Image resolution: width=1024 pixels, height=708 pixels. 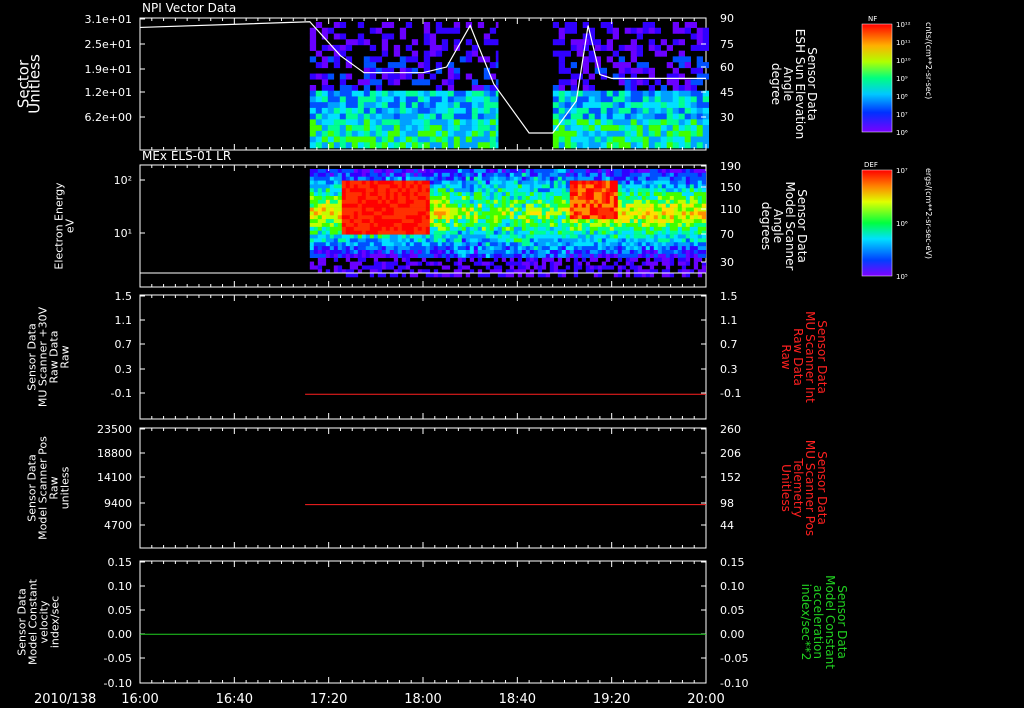 What do you see at coordinates (186, 156) in the screenshot?
I see `panel-2-title: MEx ELS-01 LR` at bounding box center [186, 156].